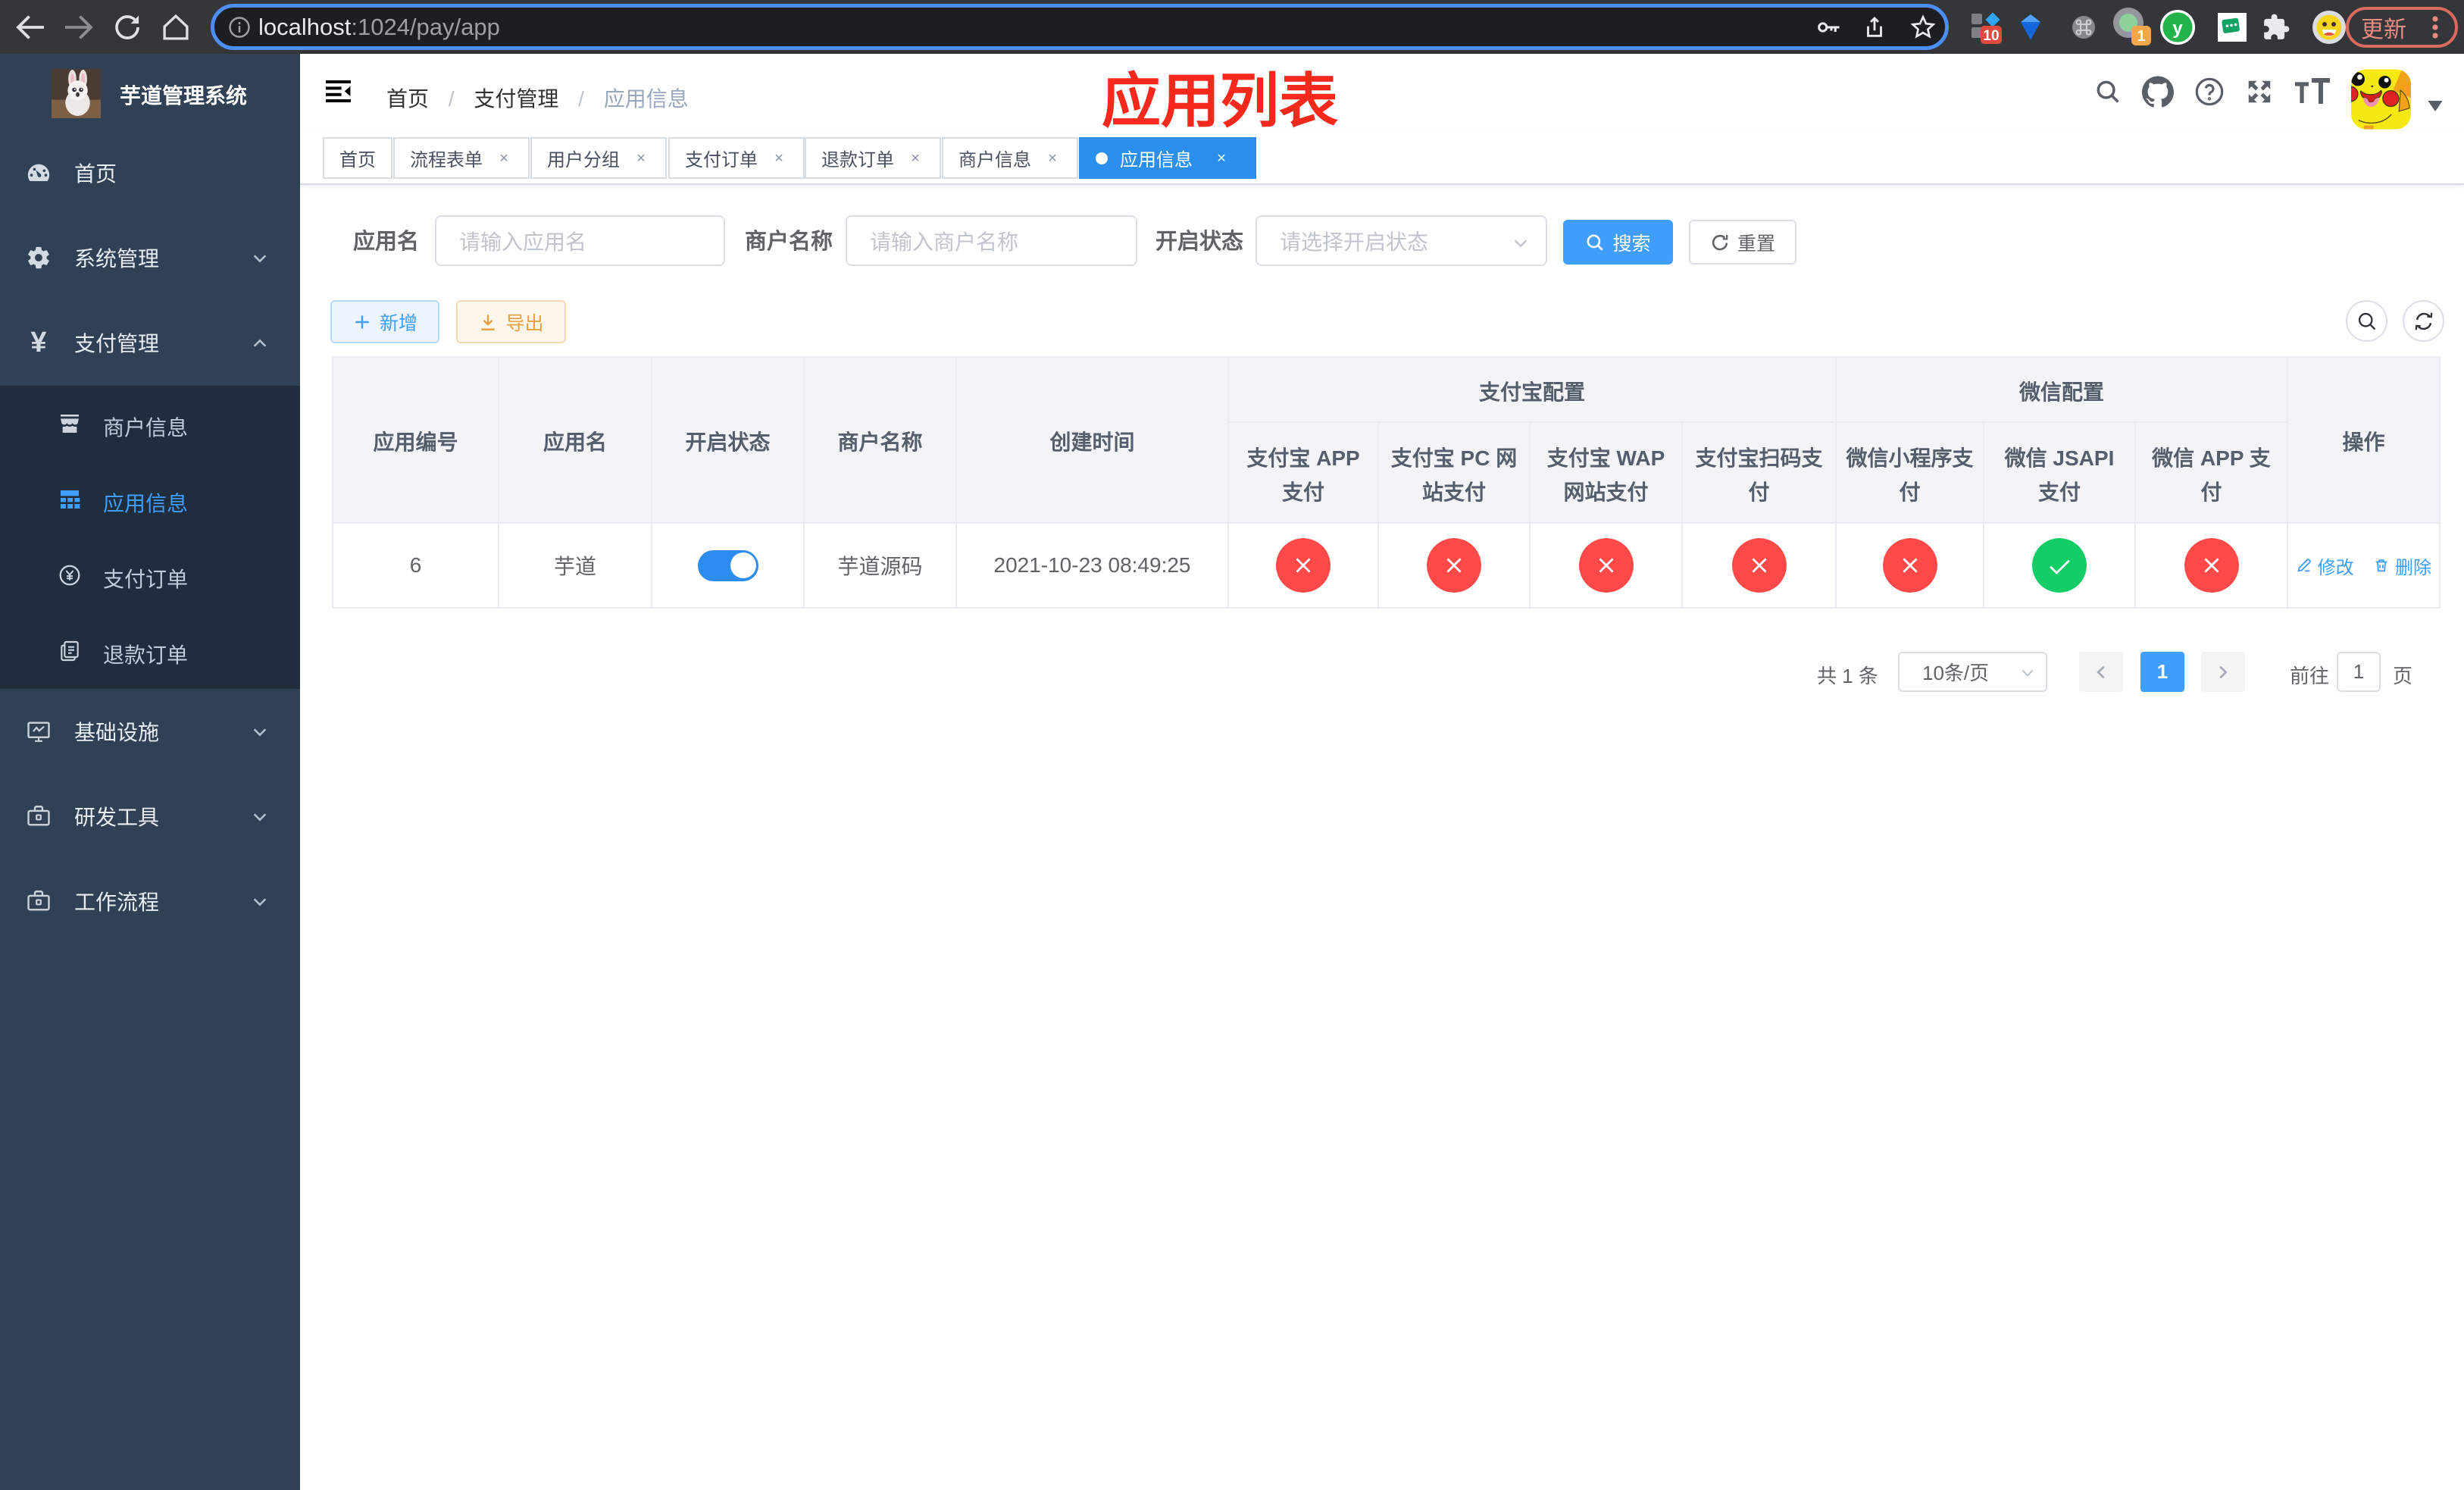 Image resolution: width=2464 pixels, height=1490 pixels. What do you see at coordinates (2177, 28) in the screenshot?
I see `svg-text: y` at bounding box center [2177, 28].